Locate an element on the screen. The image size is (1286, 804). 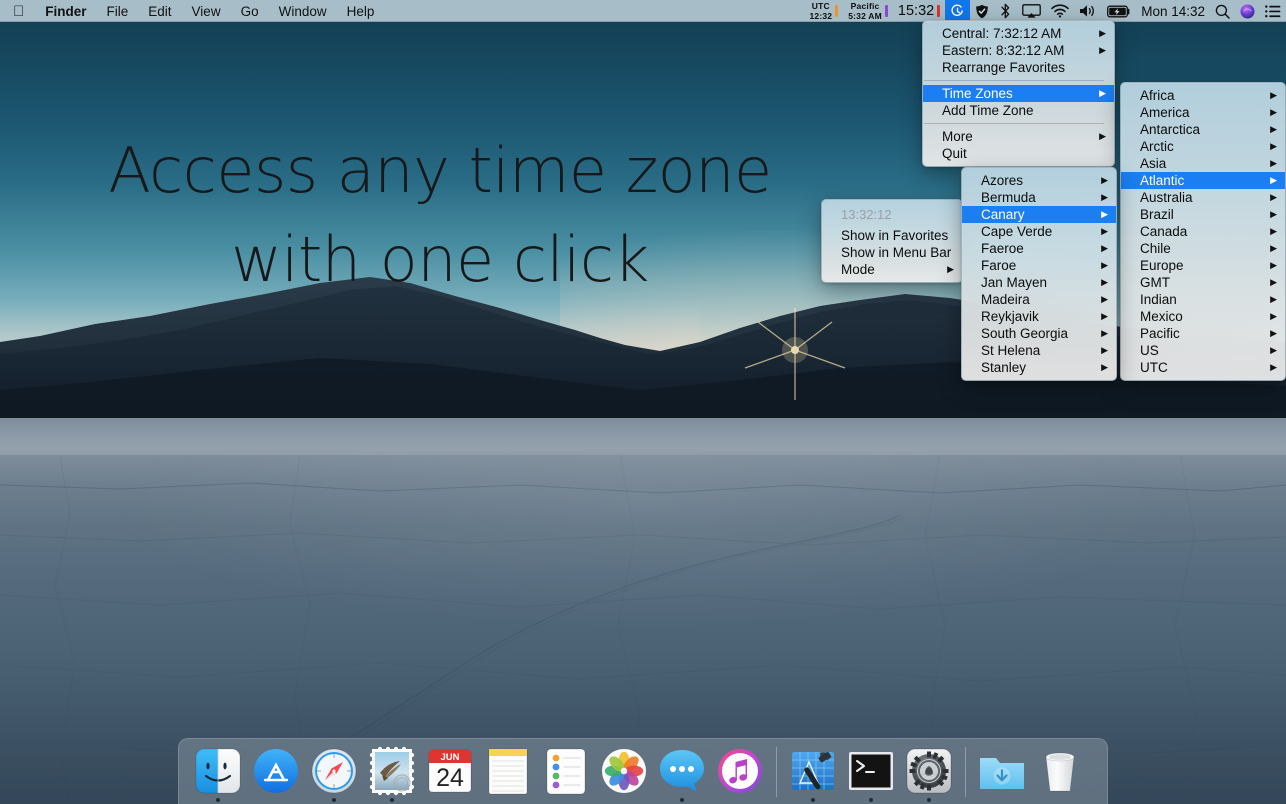
status-bluetooth is located at coordinates (1005, 11).